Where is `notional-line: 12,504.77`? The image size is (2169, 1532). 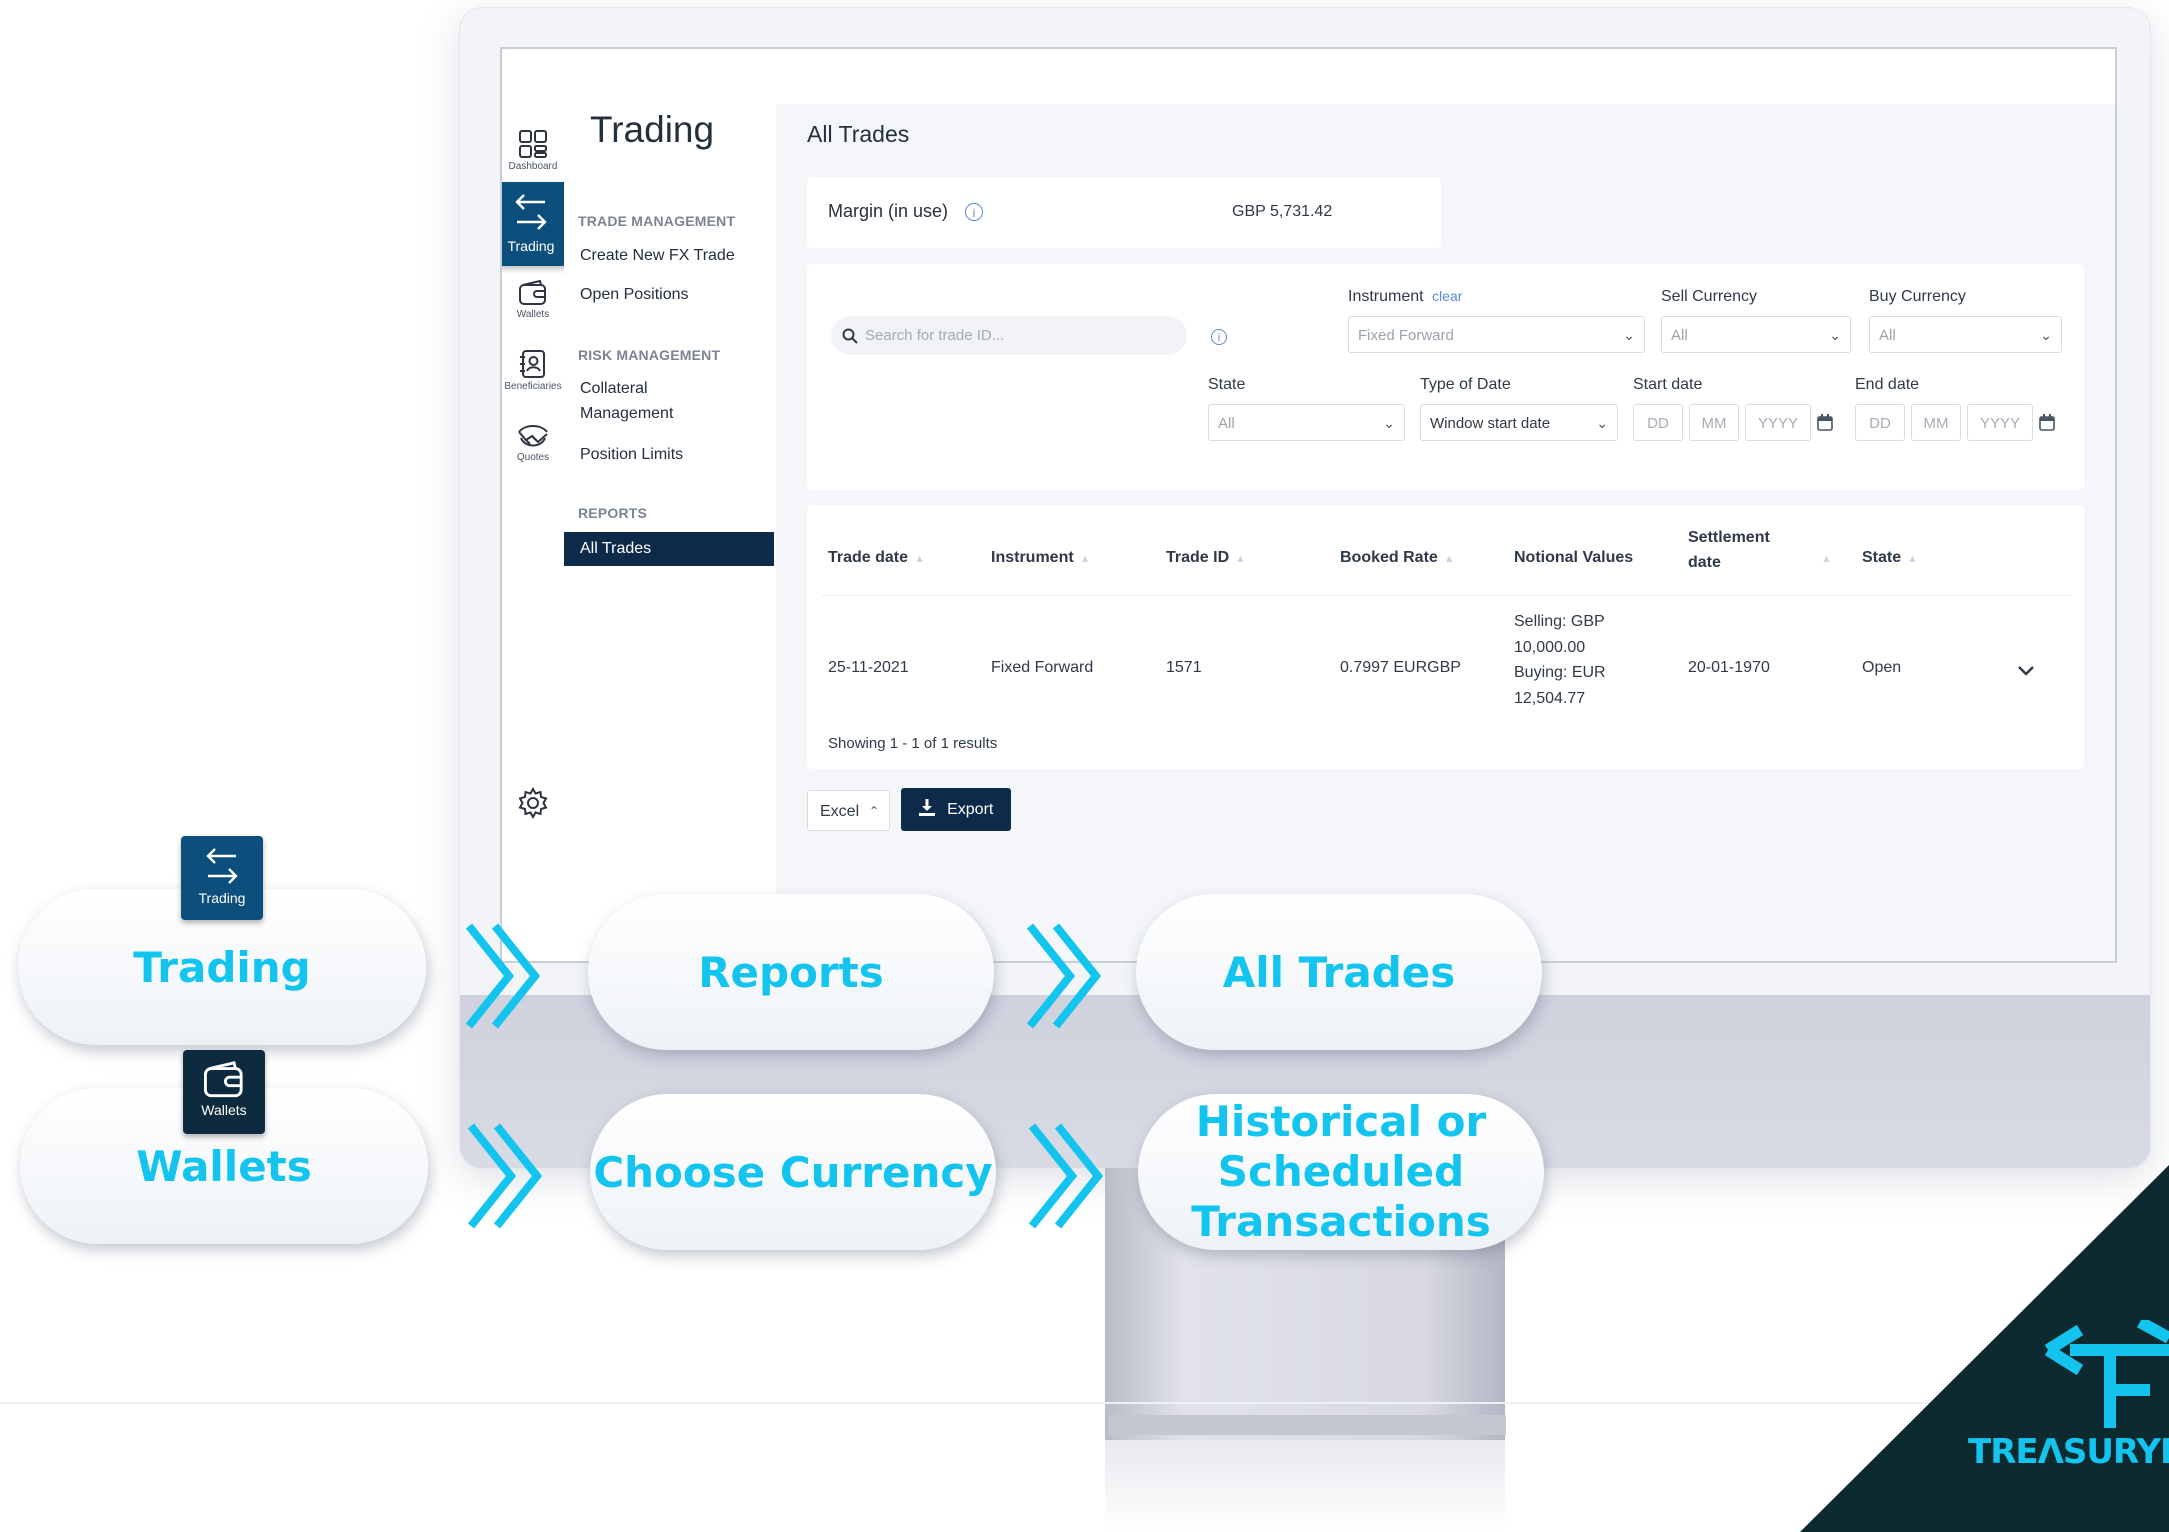
notional-line: 12,504.77 is located at coordinates (1550, 698).